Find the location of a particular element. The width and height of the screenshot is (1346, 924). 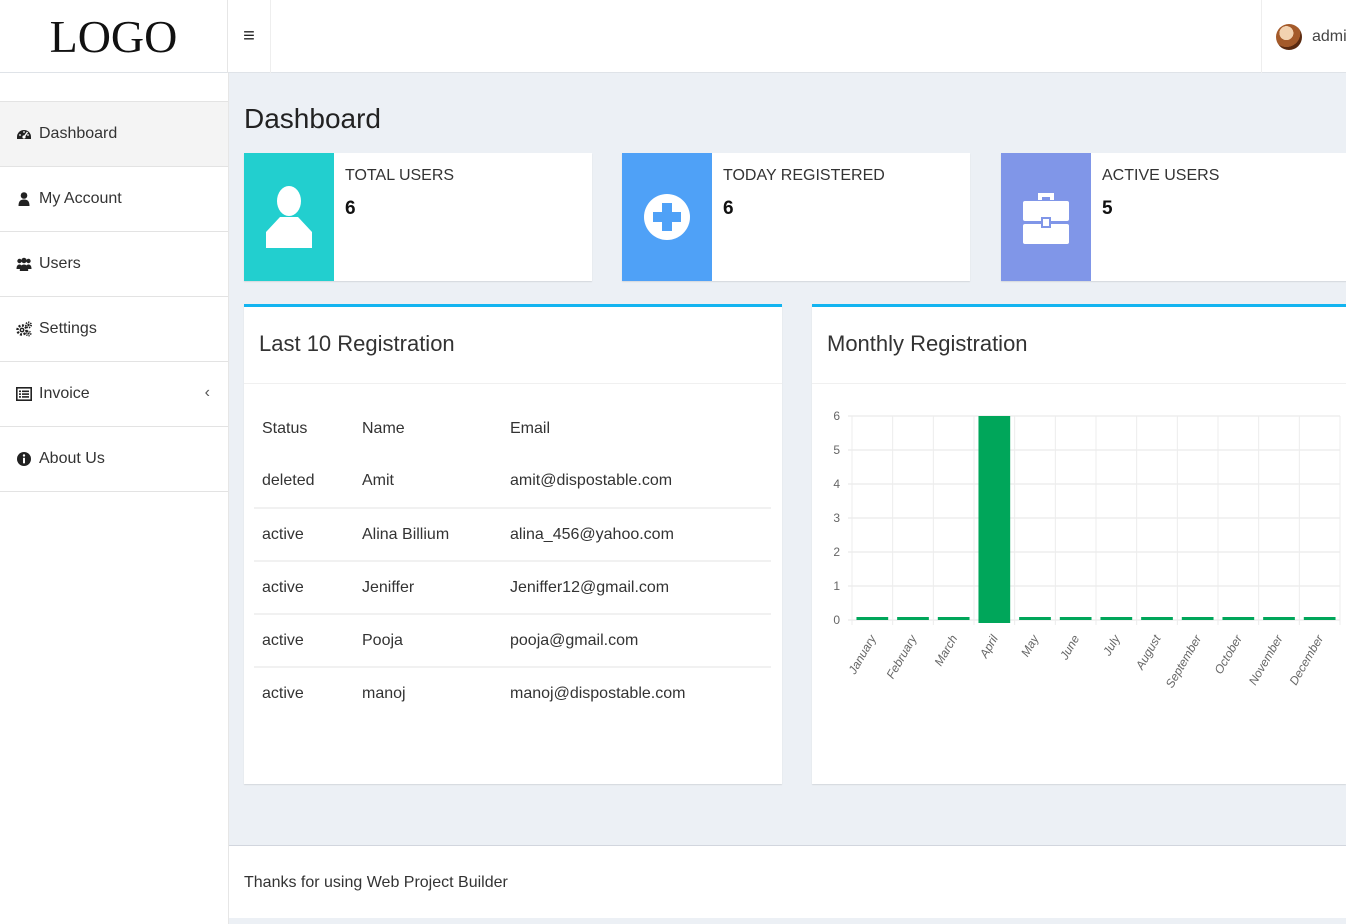

x-tick-label: June is located at coordinates (1070, 647).